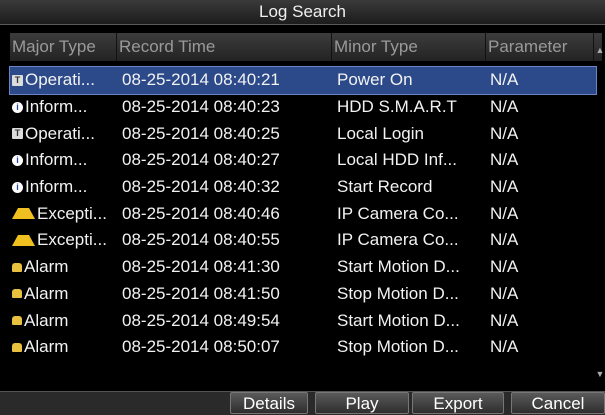  Describe the element at coordinates (201, 213) in the screenshot. I see `record-time-cell: 08-25-2014 08:40:46` at that location.